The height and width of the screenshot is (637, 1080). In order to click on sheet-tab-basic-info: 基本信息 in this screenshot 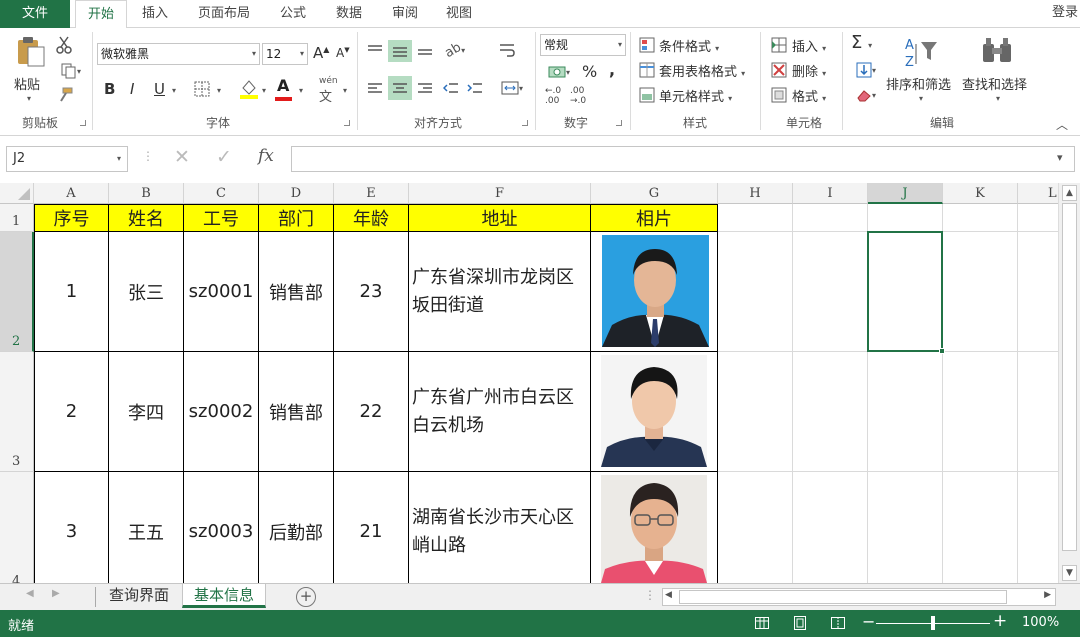, I will do `click(224, 596)`.